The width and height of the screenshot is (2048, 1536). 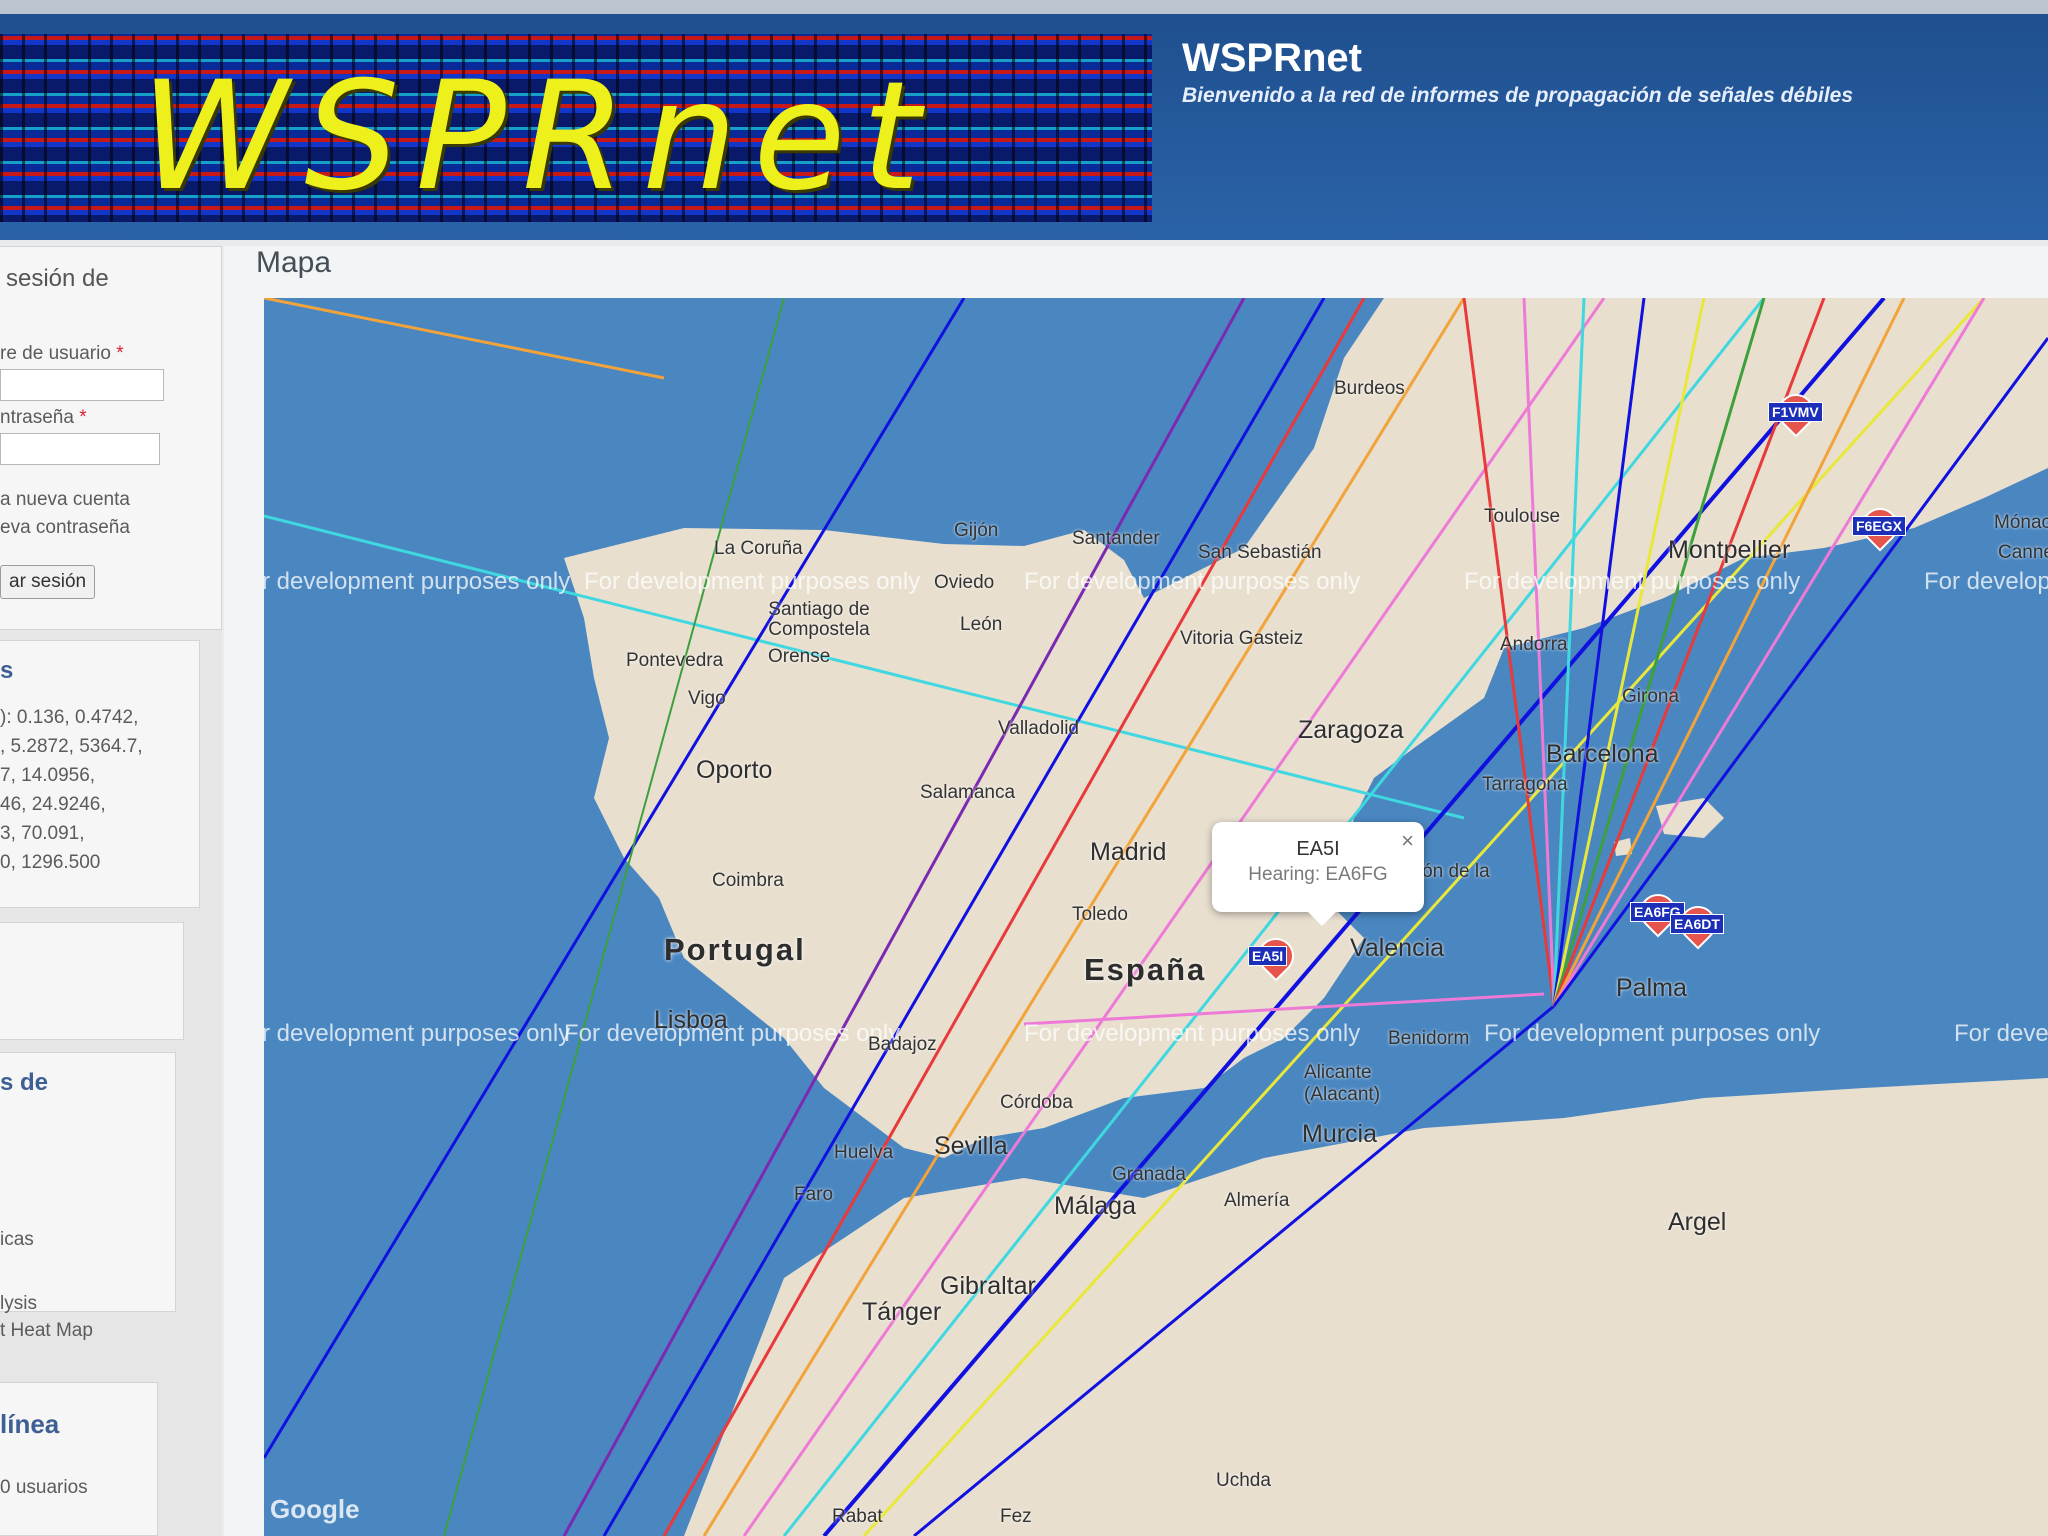 I want to click on bands-line: ): 0.136, 0.4742,, so click(x=69, y=717).